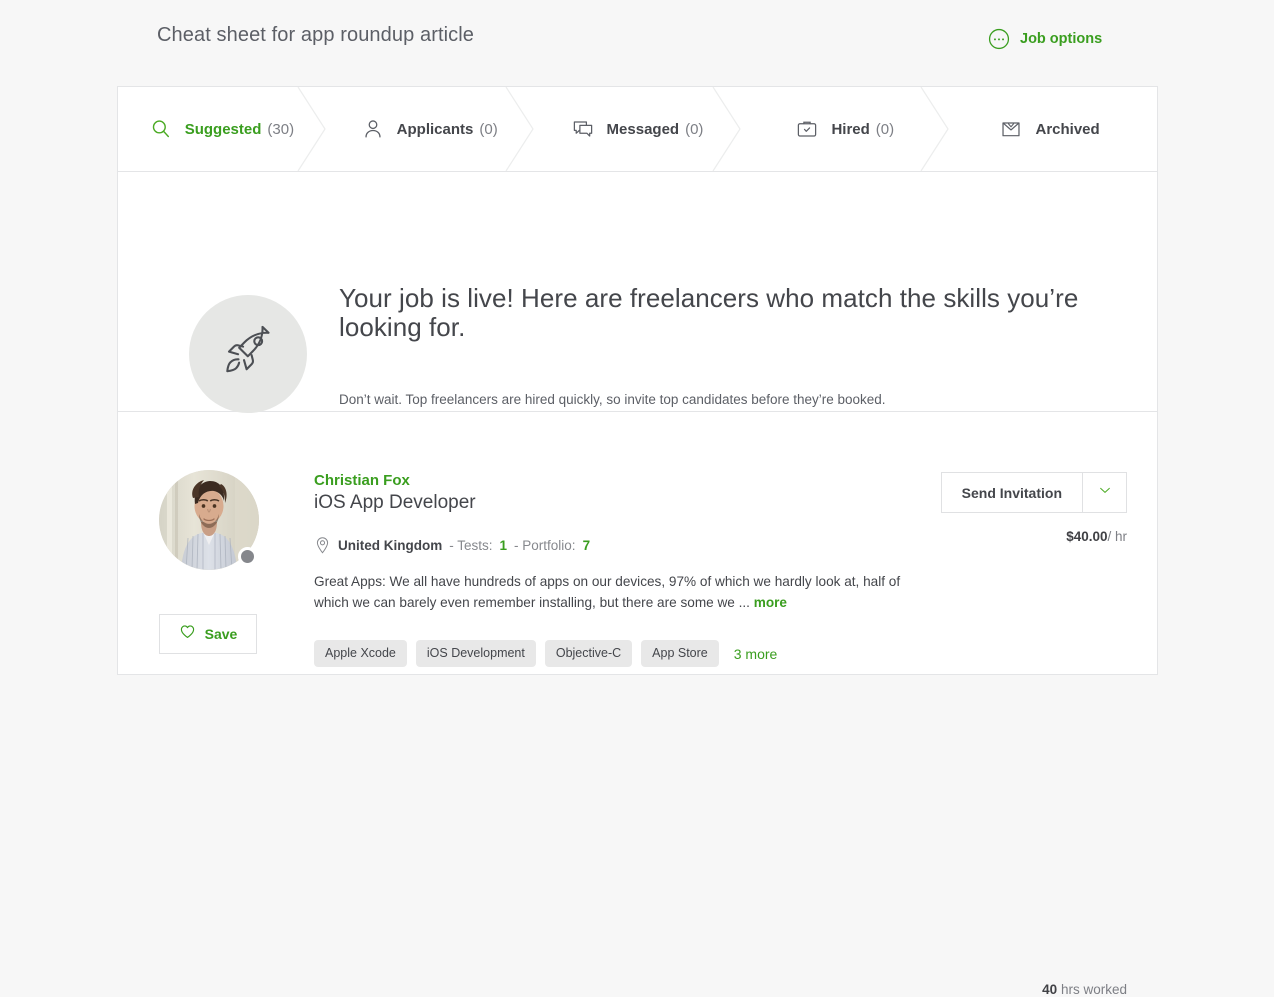 This screenshot has height=997, width=1274. What do you see at coordinates (807, 129) in the screenshot?
I see `briefcase-check-icon` at bounding box center [807, 129].